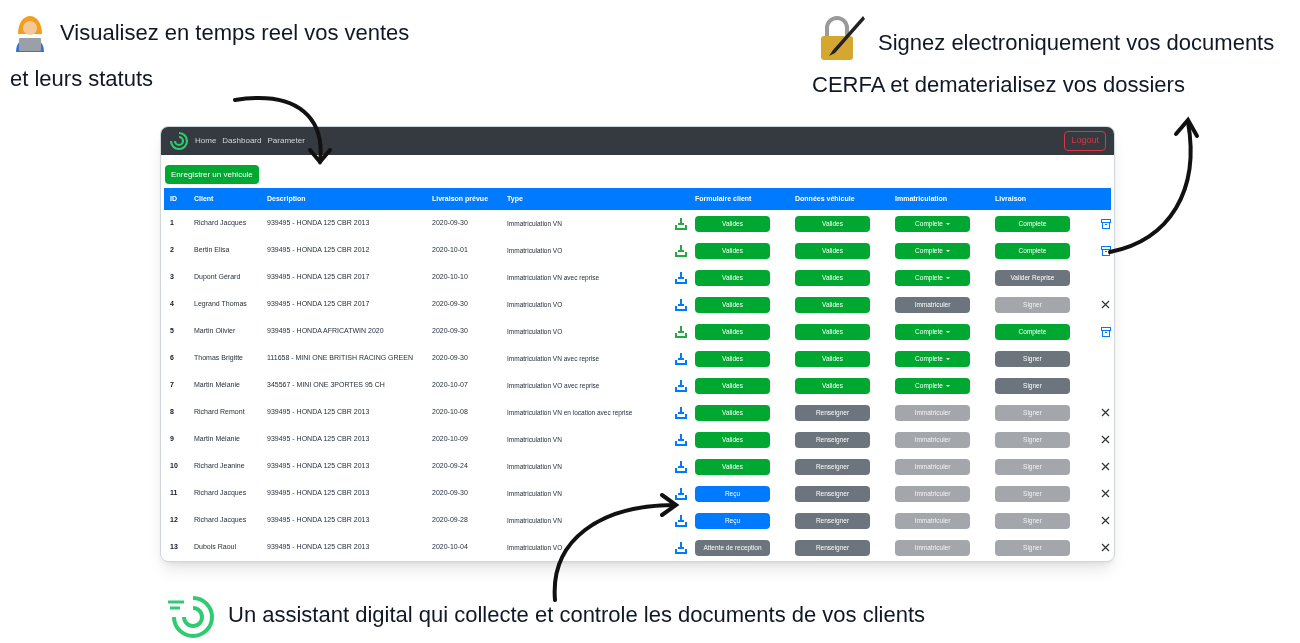  I want to click on nav-link: Home, so click(206, 140).